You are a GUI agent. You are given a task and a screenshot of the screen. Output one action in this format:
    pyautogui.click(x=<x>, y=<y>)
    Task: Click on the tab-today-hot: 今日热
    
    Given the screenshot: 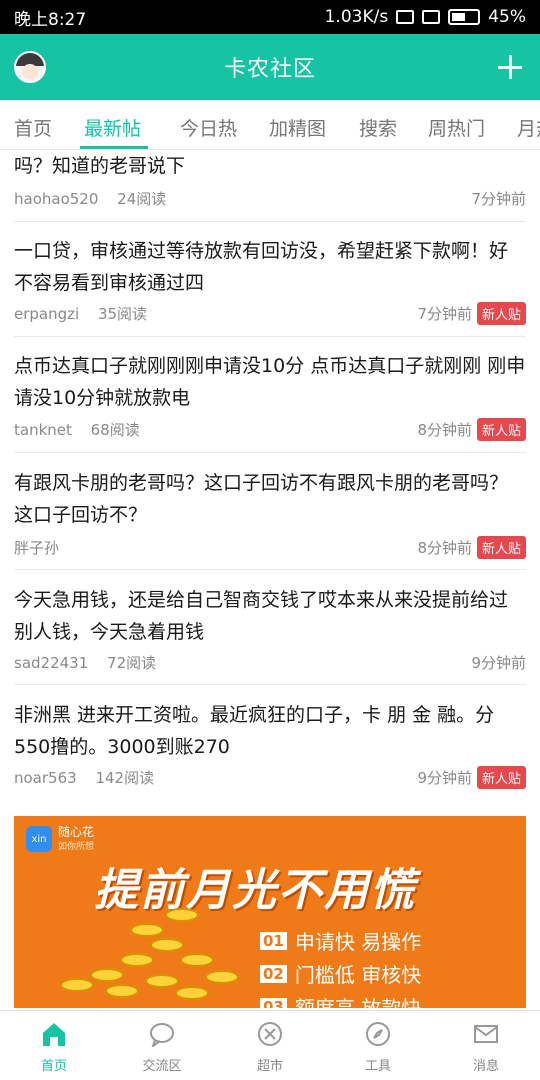 What is the action you would take?
    pyautogui.click(x=208, y=127)
    